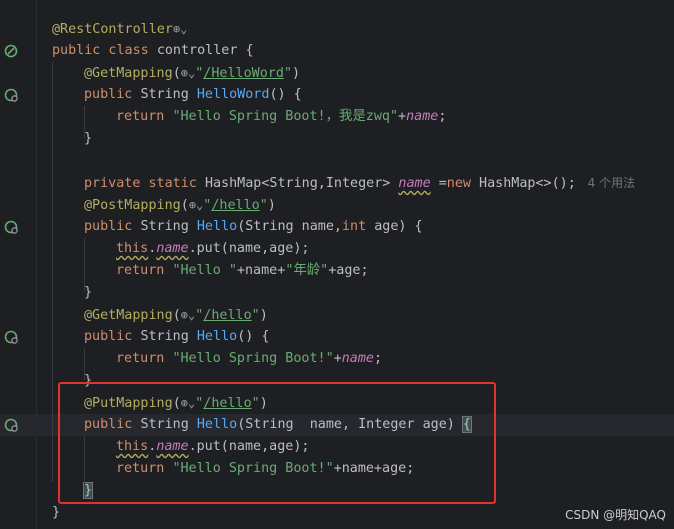 This screenshot has height=529, width=674. What do you see at coordinates (438, 183) in the screenshot?
I see `code-token: =` at bounding box center [438, 183].